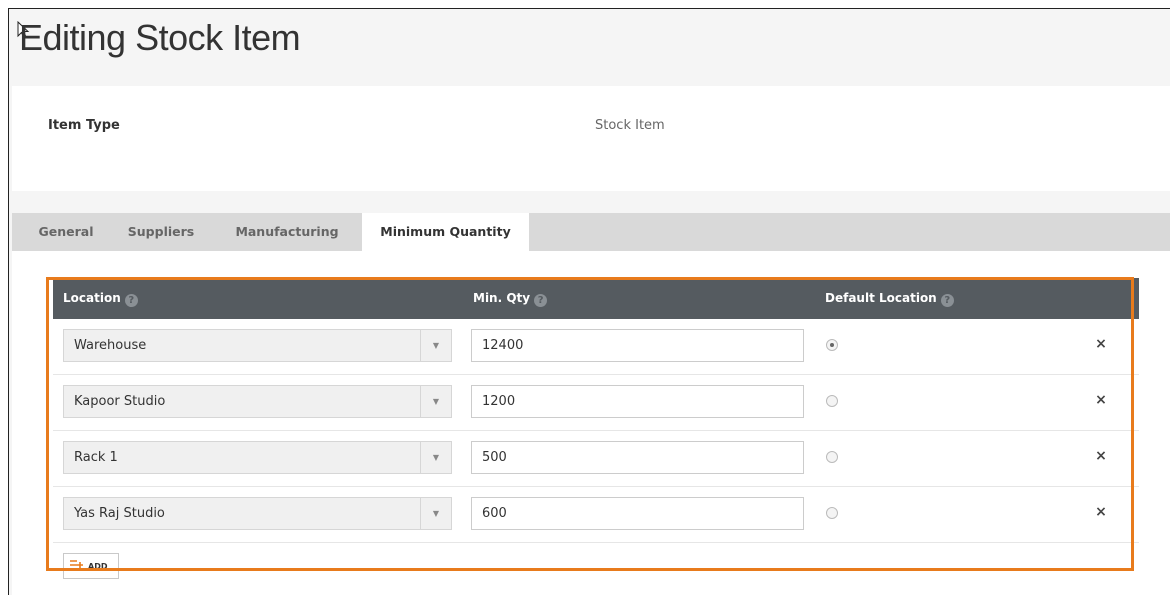 The height and width of the screenshot is (595, 1170). I want to click on item-type-value: Stock Item, so click(630, 125).